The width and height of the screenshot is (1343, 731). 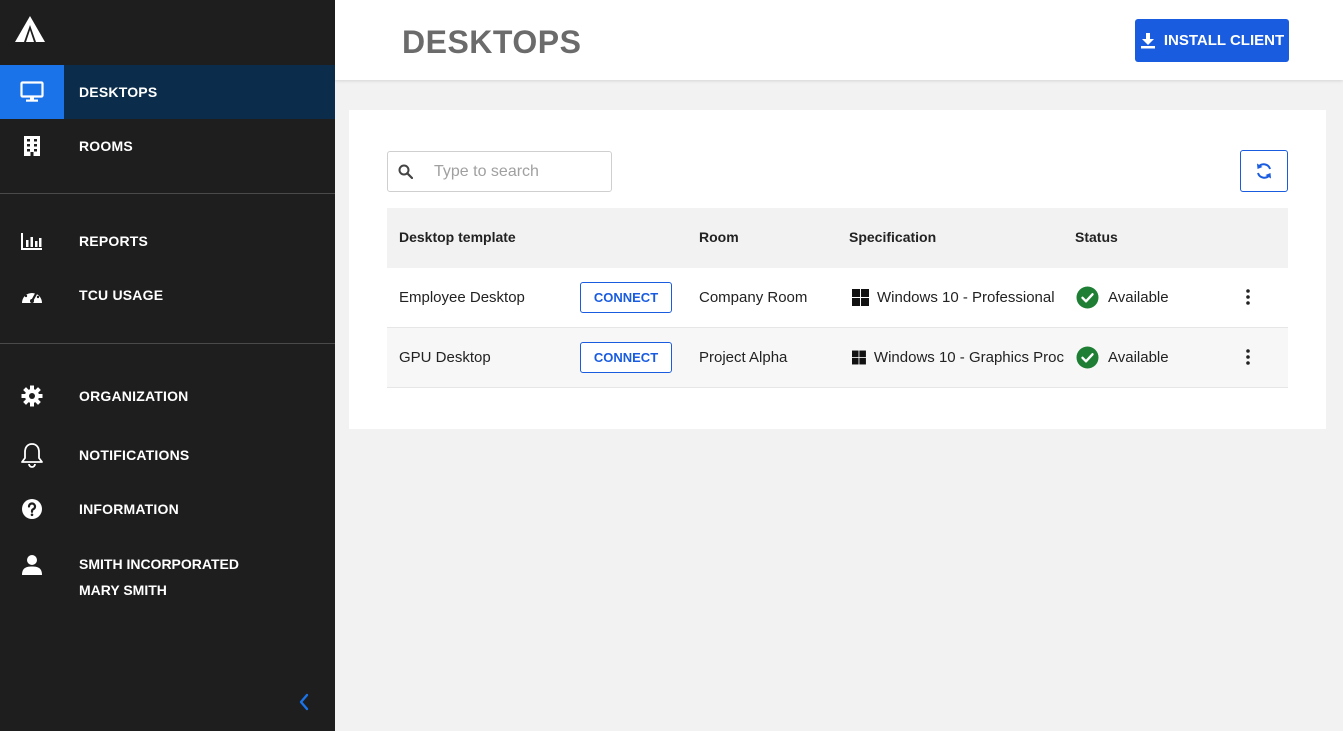 What do you see at coordinates (167, 92) in the screenshot?
I see `sidebar-item-desktops: DESKTOPS` at bounding box center [167, 92].